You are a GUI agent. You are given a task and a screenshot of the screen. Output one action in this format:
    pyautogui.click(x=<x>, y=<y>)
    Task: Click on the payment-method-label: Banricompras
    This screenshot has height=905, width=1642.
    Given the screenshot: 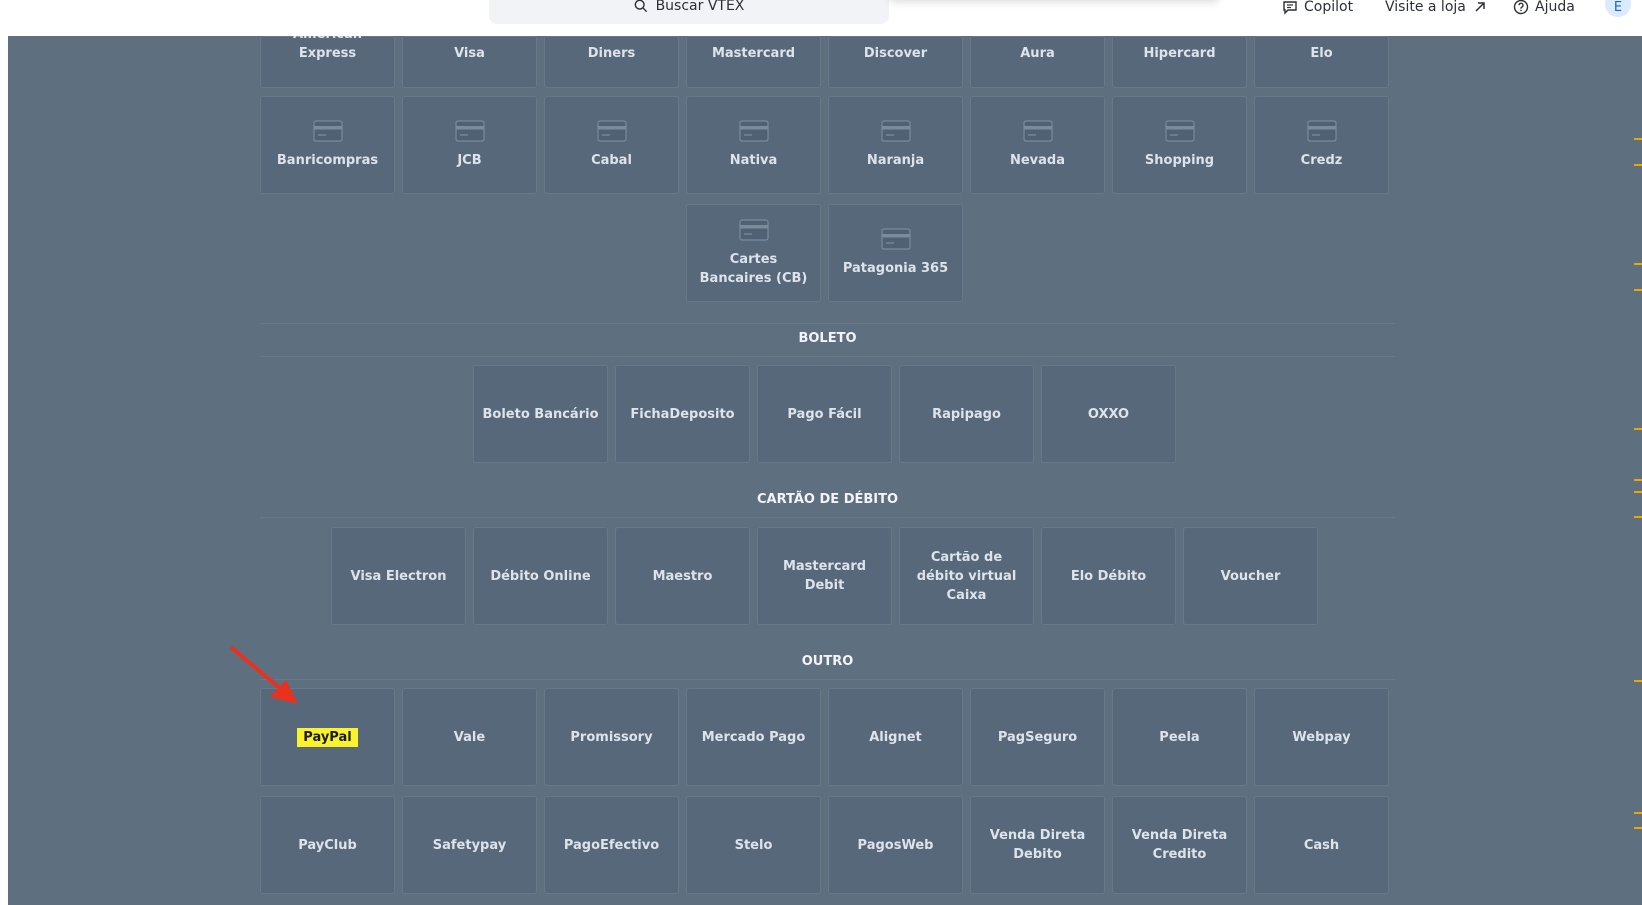 What is the action you would take?
    pyautogui.click(x=327, y=160)
    